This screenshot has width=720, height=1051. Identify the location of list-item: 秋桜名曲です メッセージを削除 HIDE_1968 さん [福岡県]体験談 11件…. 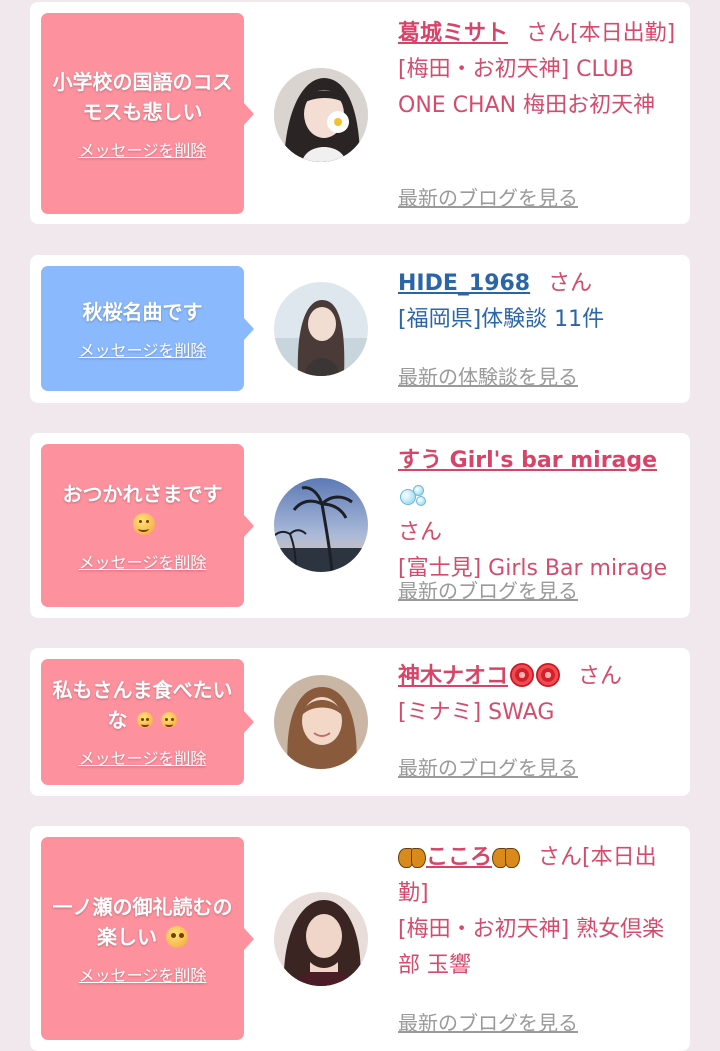
(360, 329).